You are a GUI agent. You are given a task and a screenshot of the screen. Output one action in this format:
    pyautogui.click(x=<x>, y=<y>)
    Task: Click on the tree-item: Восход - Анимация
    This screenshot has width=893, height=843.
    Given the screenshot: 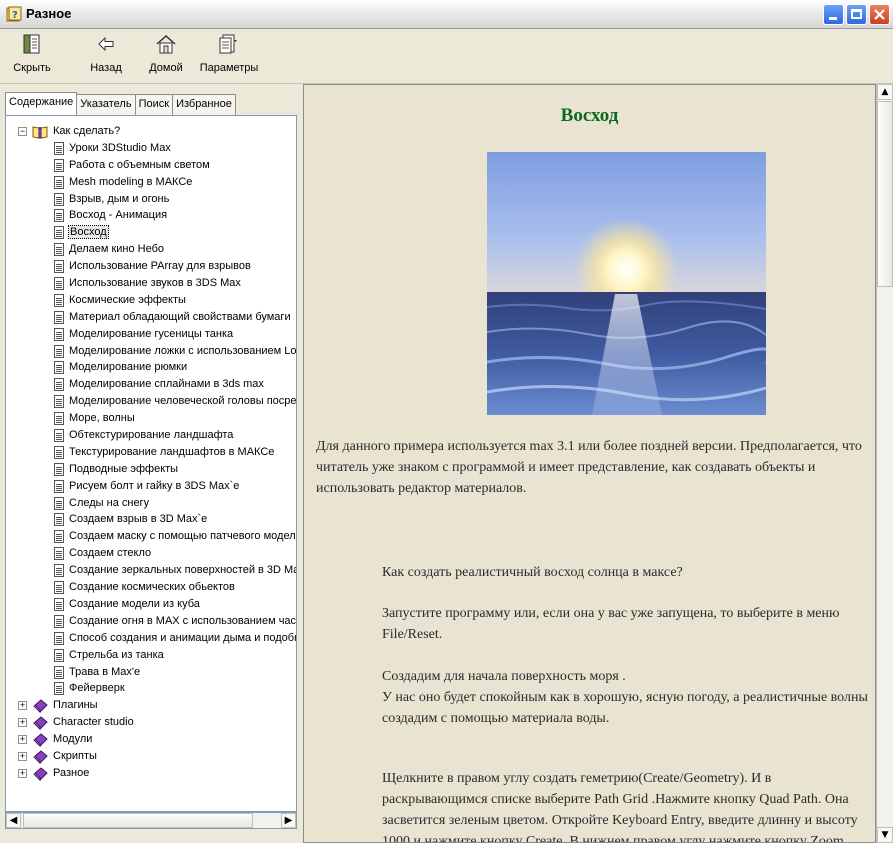 What is the action you would take?
    pyautogui.click(x=151, y=216)
    